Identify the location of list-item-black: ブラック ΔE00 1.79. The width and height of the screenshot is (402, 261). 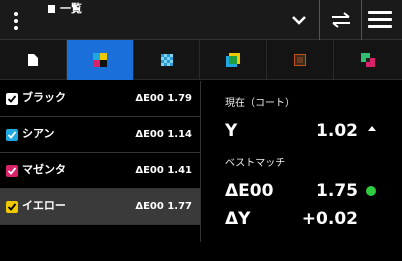
(100, 99).